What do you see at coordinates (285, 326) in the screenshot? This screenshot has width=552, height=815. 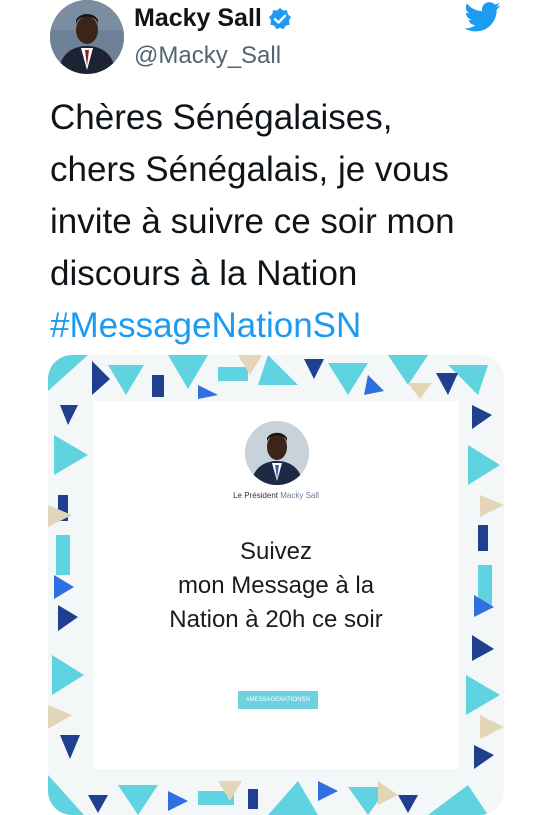 I see `hashtag-link: #MessageNationSN` at bounding box center [285, 326].